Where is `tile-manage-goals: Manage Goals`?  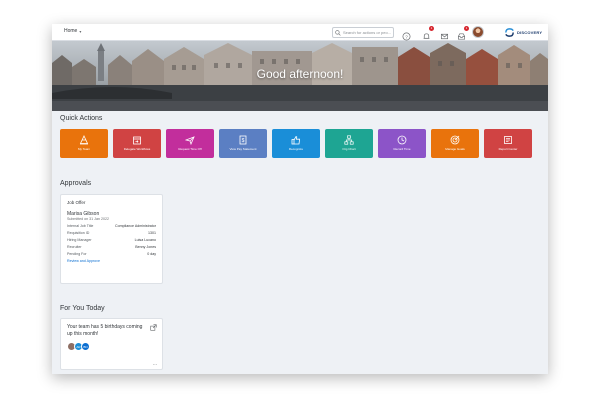 tile-manage-goals: Manage Goals is located at coordinates (455, 143).